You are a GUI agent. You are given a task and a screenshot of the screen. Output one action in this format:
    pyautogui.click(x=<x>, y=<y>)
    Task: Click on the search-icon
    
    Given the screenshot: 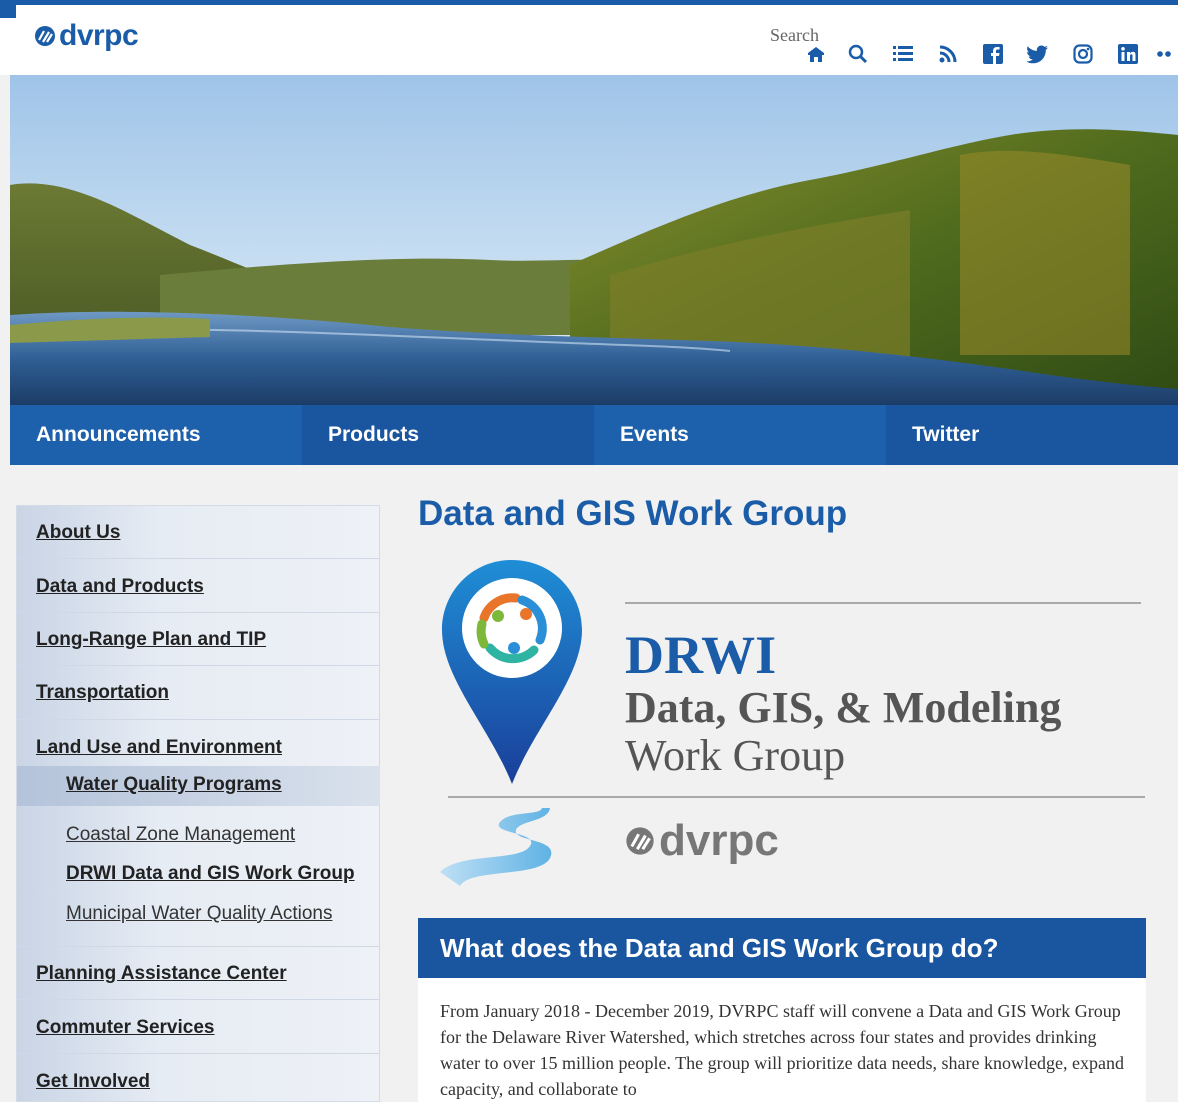 What is the action you would take?
    pyautogui.click(x=858, y=54)
    